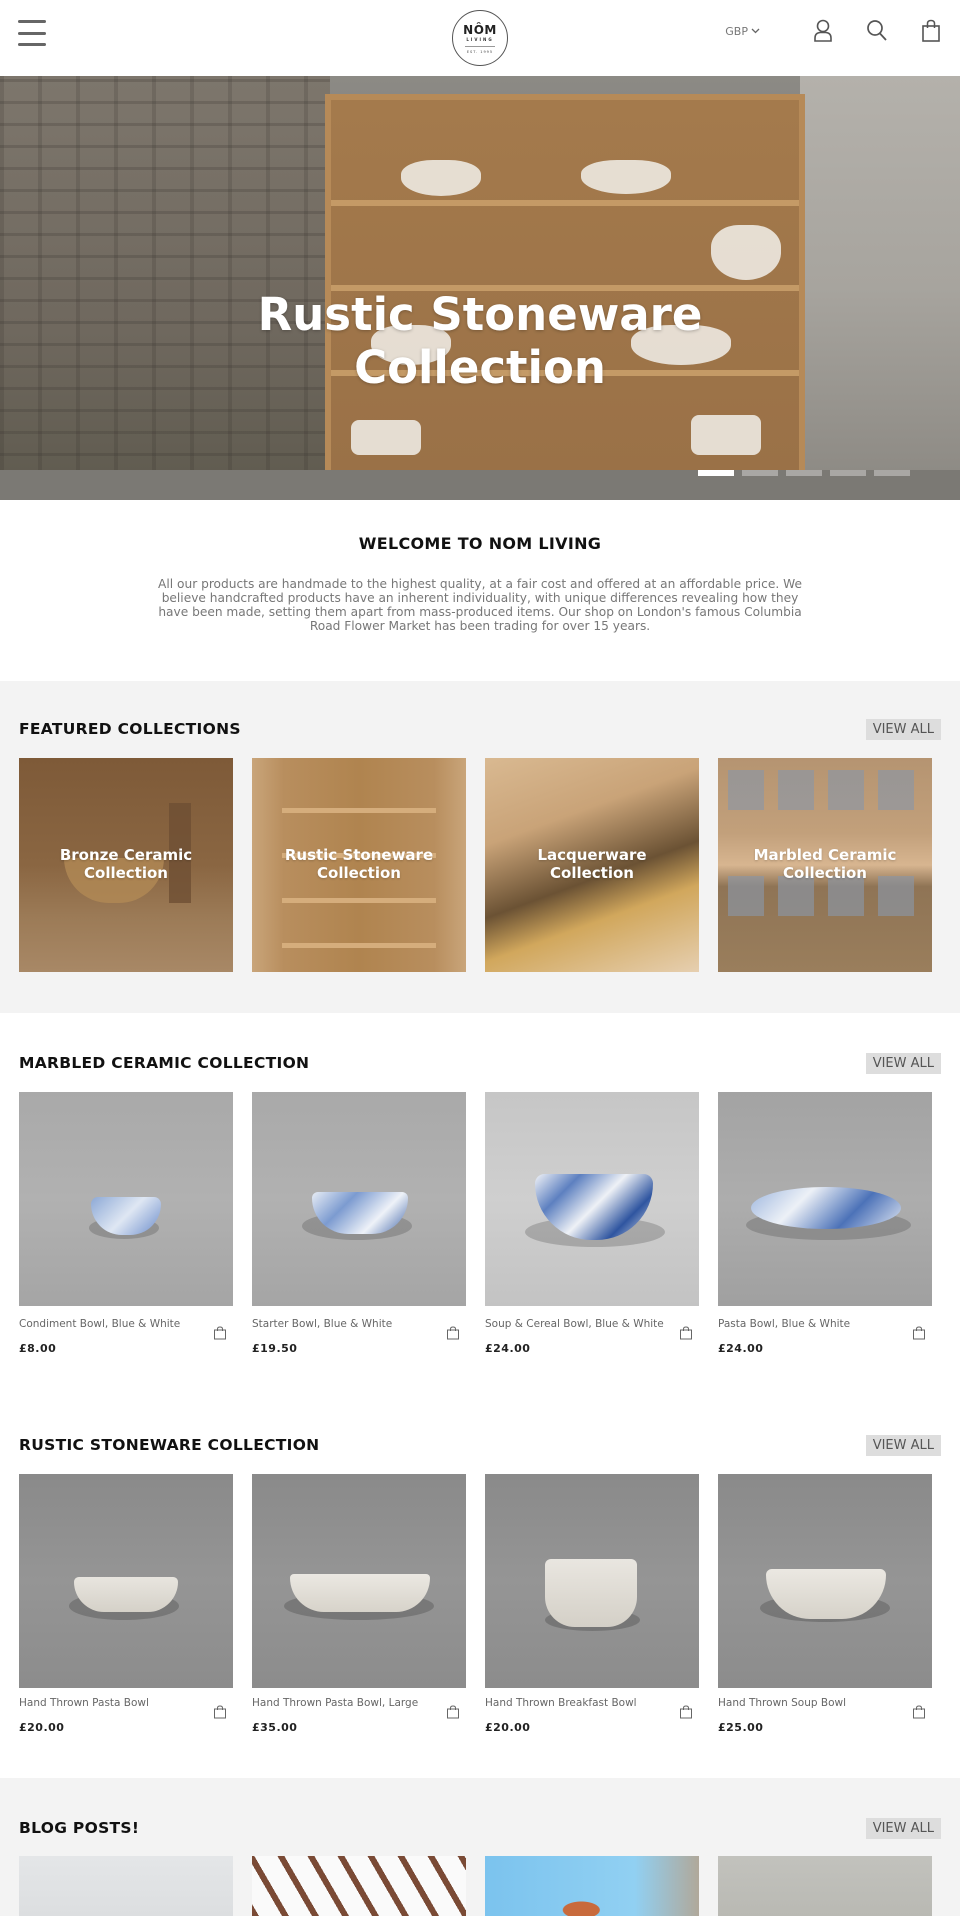  I want to click on collection-card-rustic-stoneware: Rustic Stoneware Collection, so click(359, 865).